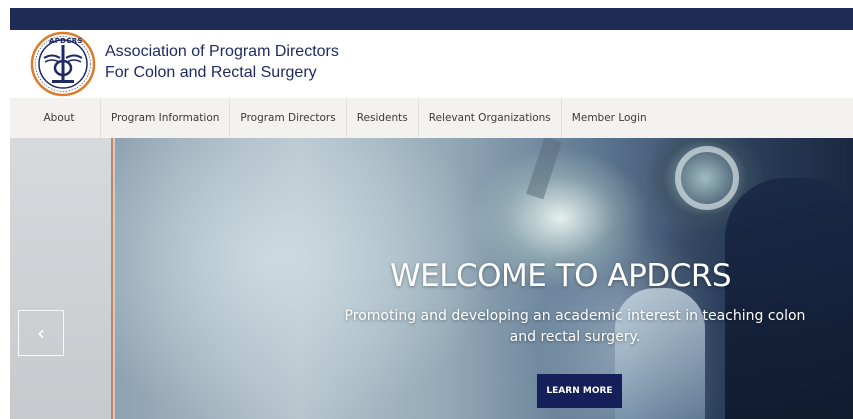 The width and height of the screenshot is (853, 419). What do you see at coordinates (544, 169) in the screenshot?
I see `surgical-lamp-arm` at bounding box center [544, 169].